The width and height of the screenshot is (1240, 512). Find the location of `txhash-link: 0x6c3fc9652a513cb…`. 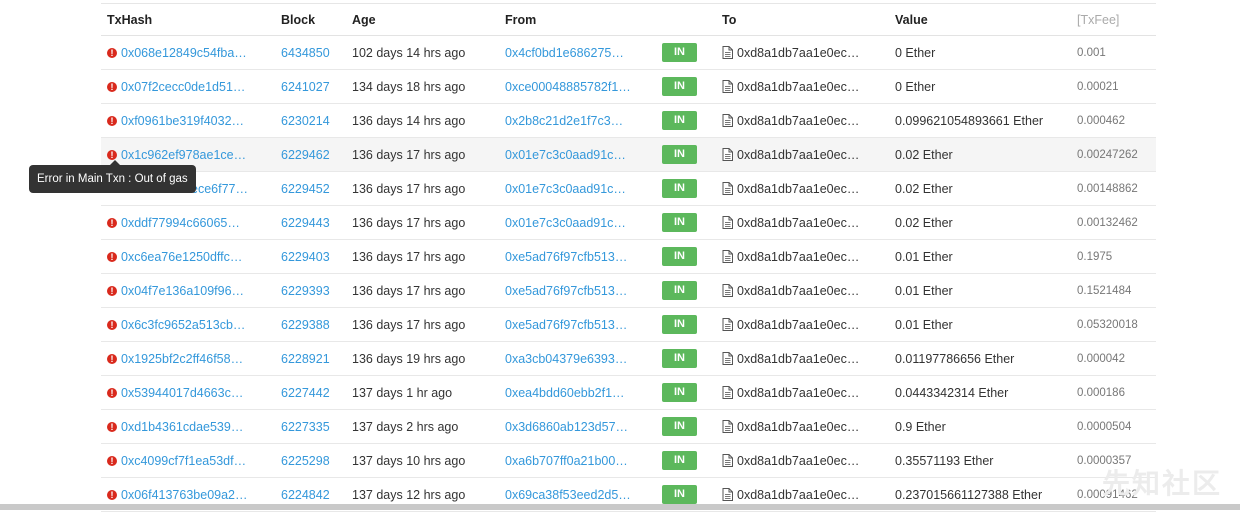

txhash-link: 0x6c3fc9652a513cb… is located at coordinates (183, 325).